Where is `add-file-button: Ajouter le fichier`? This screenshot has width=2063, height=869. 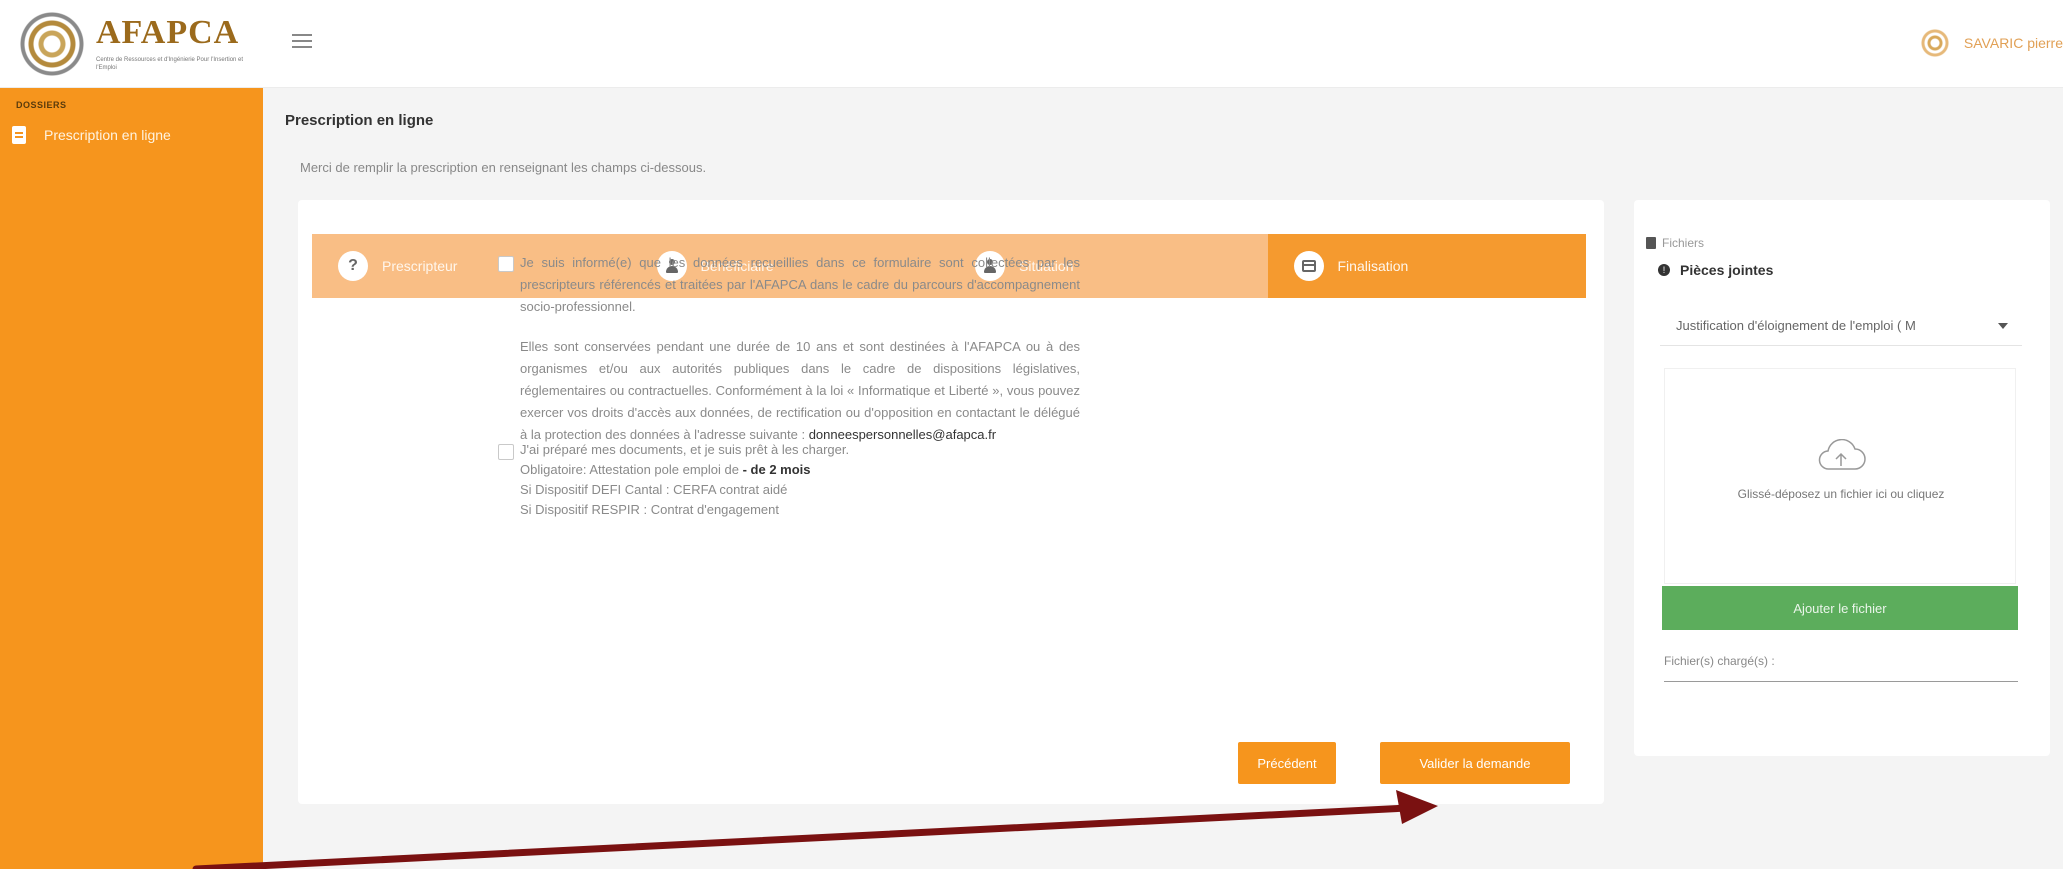
add-file-button: Ajouter le fichier is located at coordinates (1840, 608).